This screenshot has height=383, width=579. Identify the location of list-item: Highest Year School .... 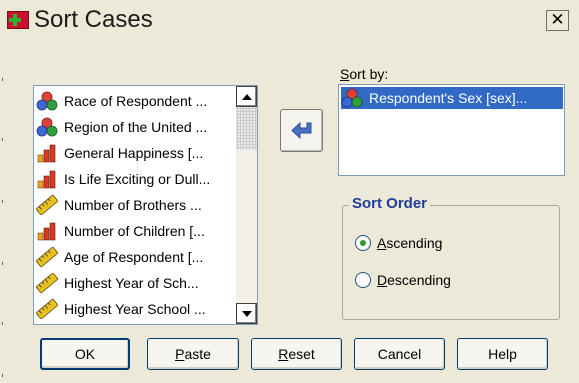
(135, 309).